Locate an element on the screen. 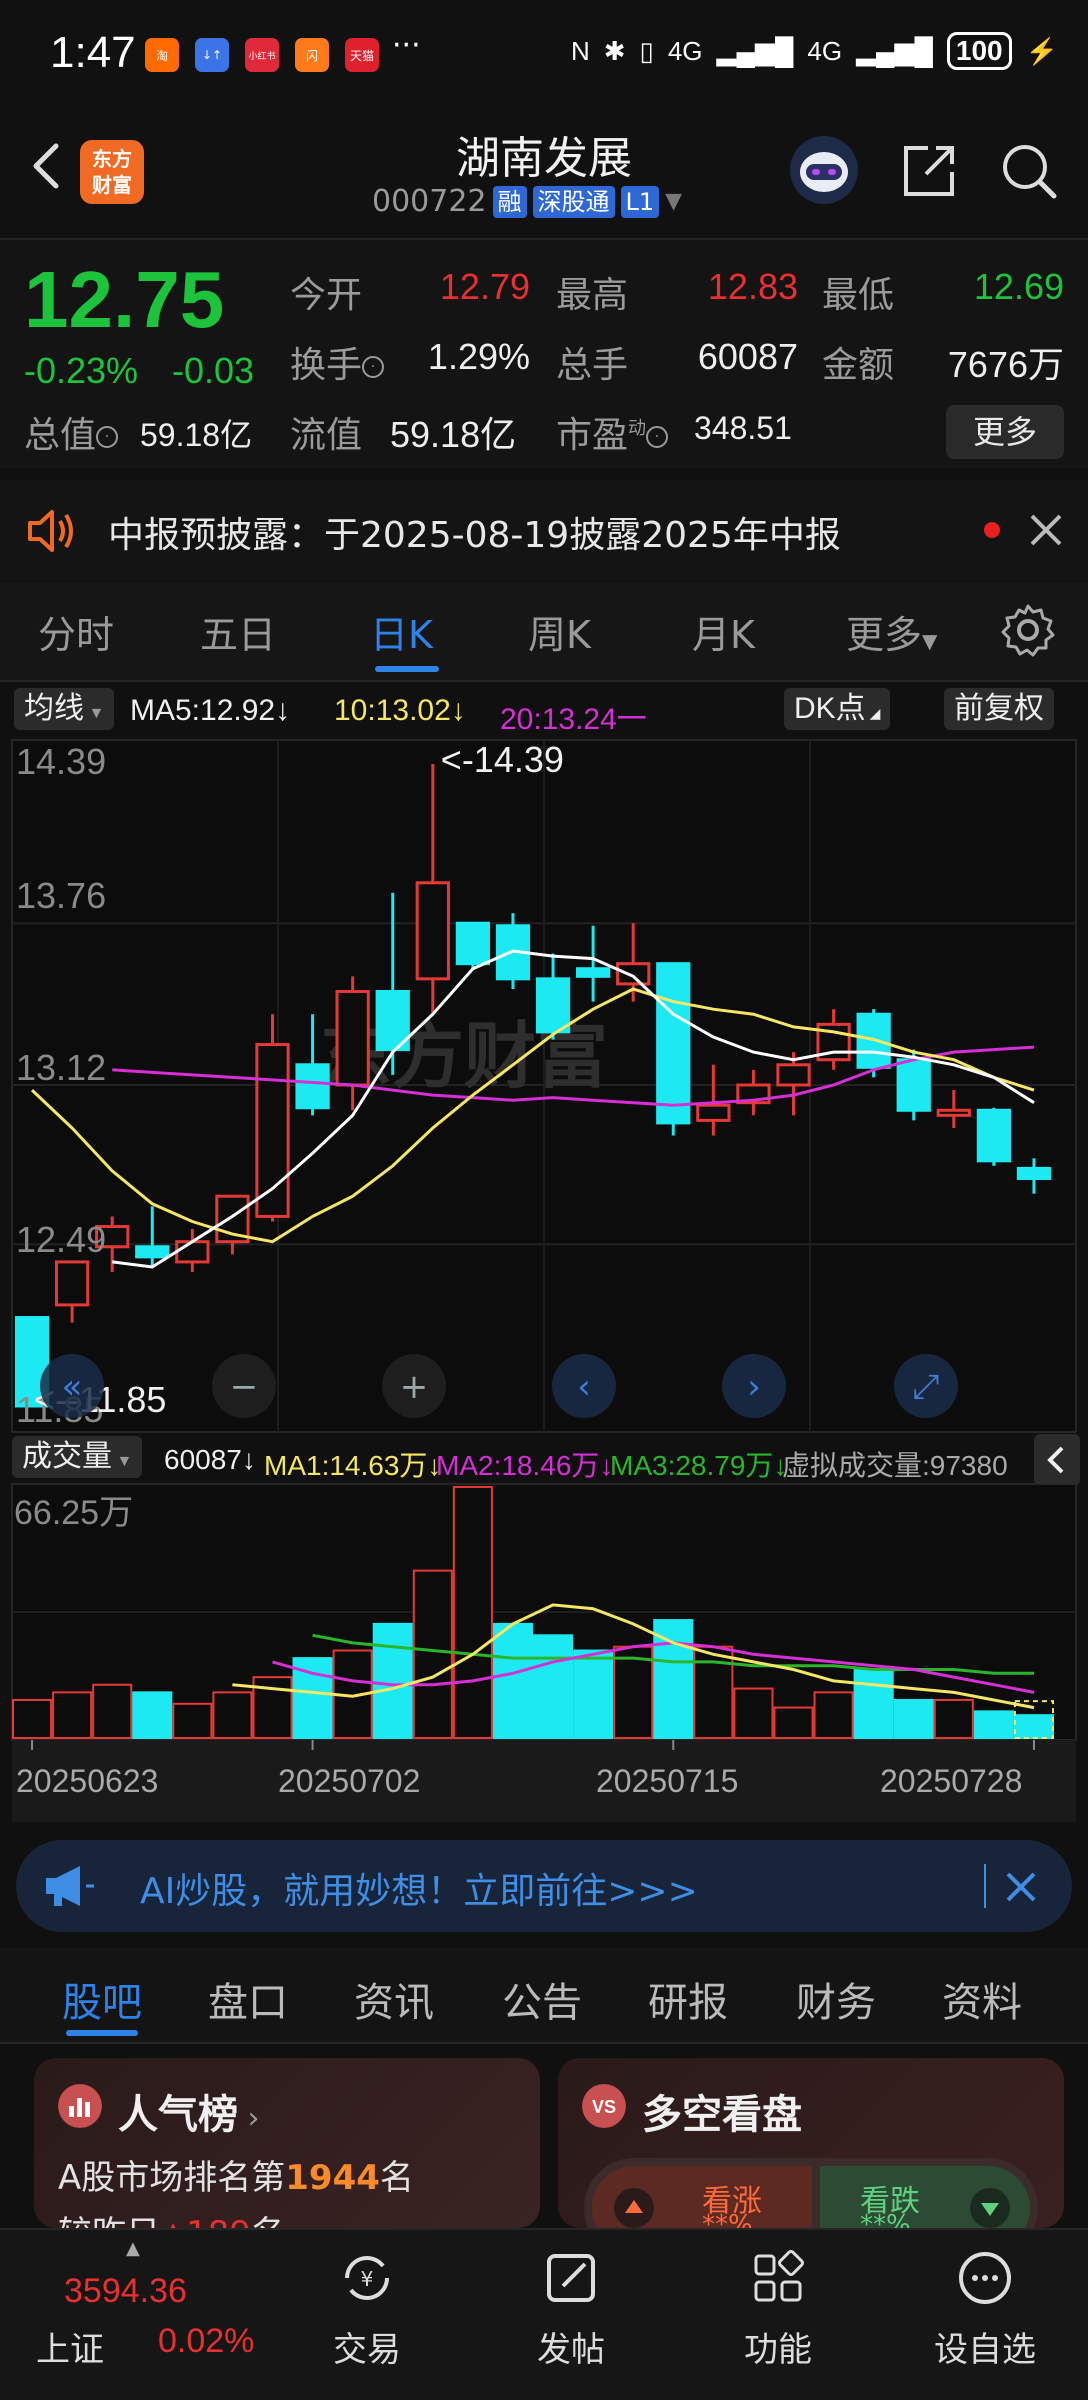  vote-down-button: 看跌 **% is located at coordinates (925, 2197).